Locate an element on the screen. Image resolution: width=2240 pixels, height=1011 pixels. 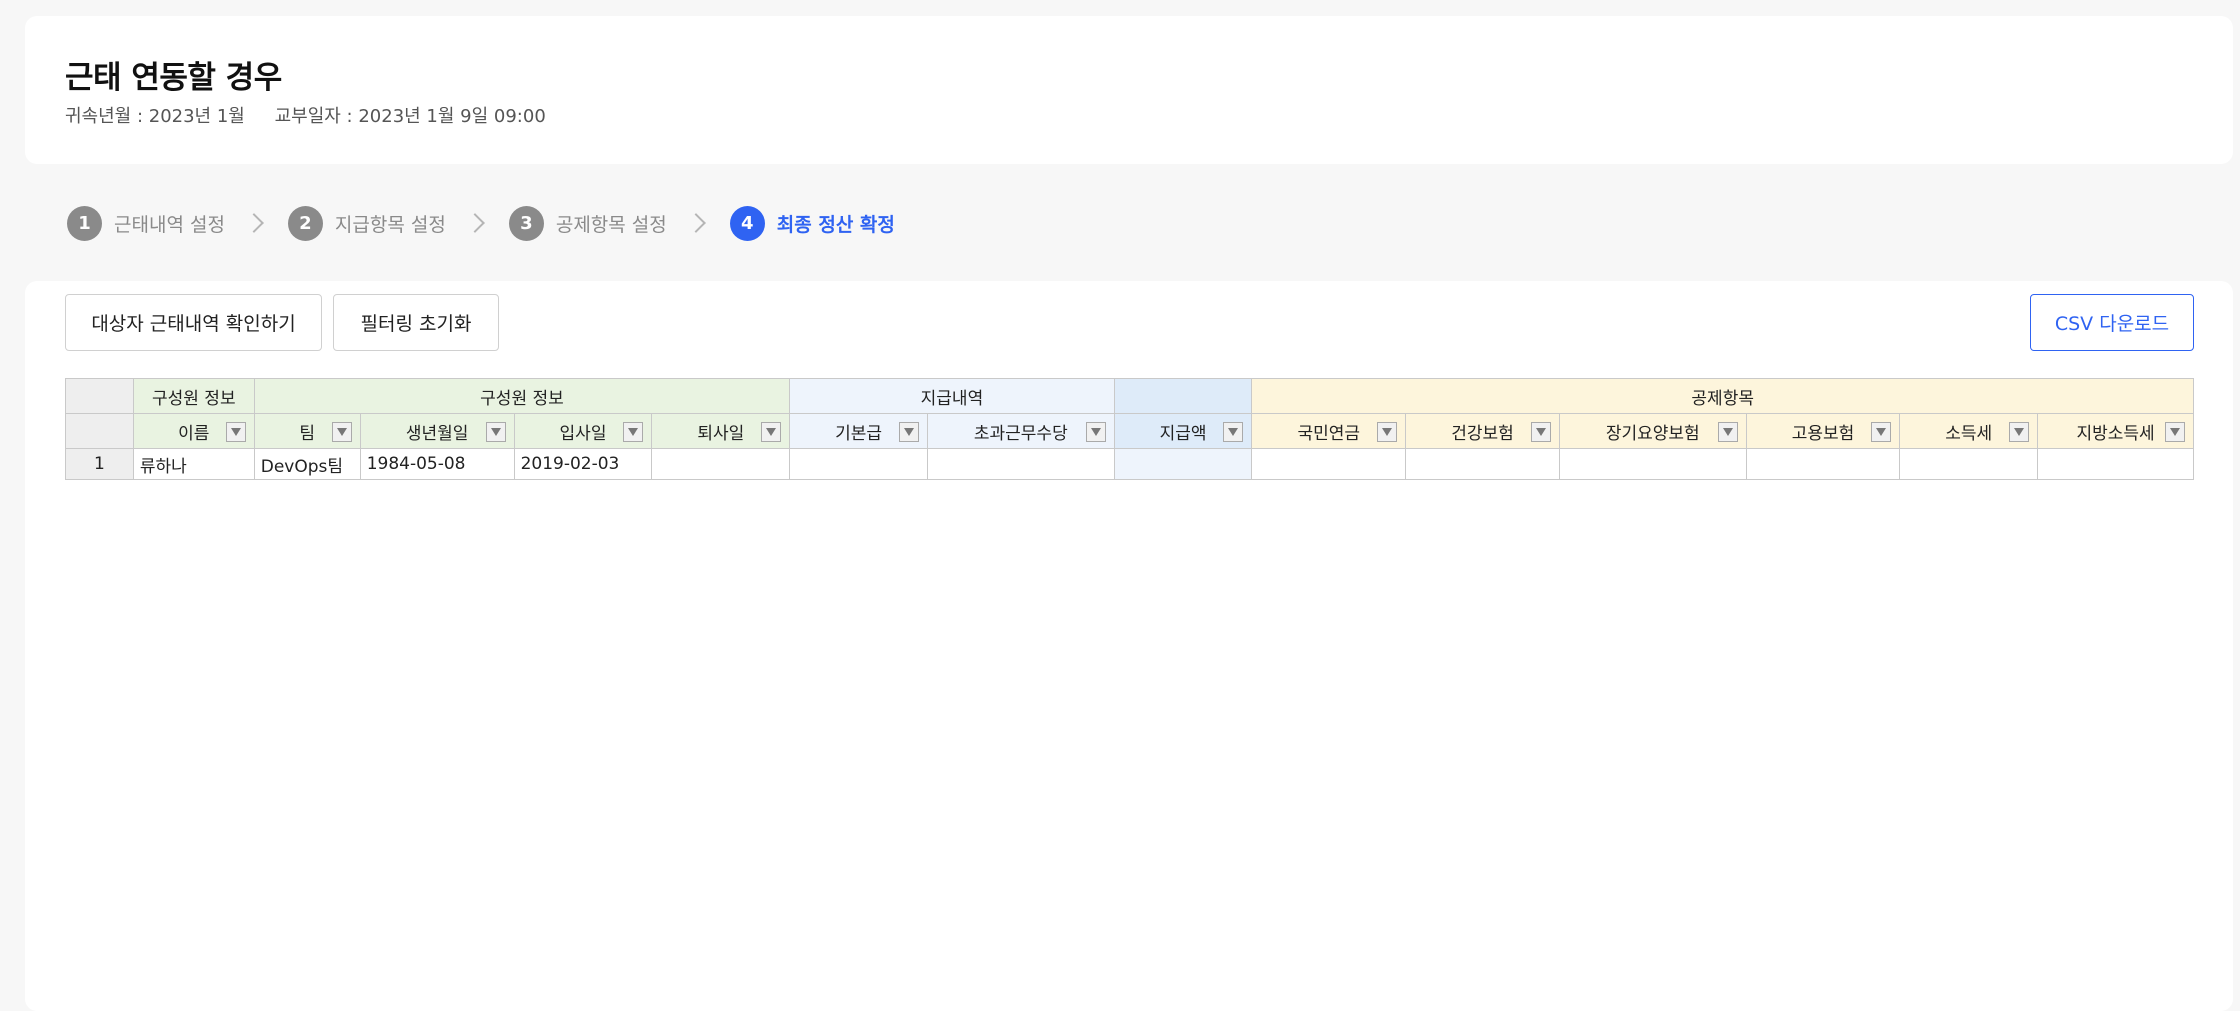
step-1: 1 근태내역 설정 is located at coordinates (146, 223).